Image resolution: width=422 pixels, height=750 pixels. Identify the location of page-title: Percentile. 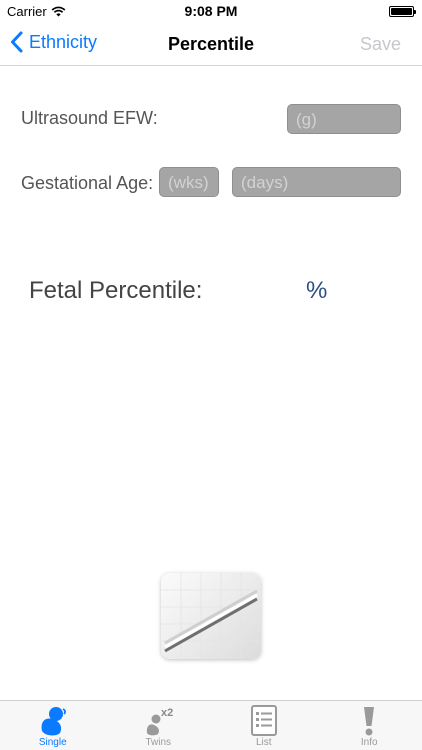
(211, 44).